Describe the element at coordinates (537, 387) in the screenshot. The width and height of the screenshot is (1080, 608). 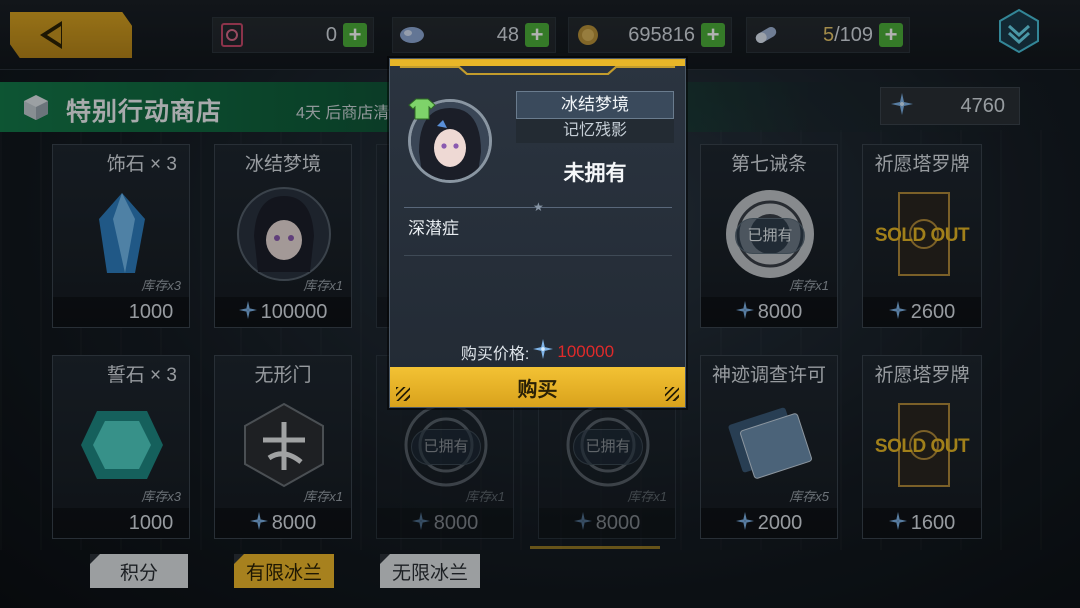
I see `buy-button: 购买` at that location.